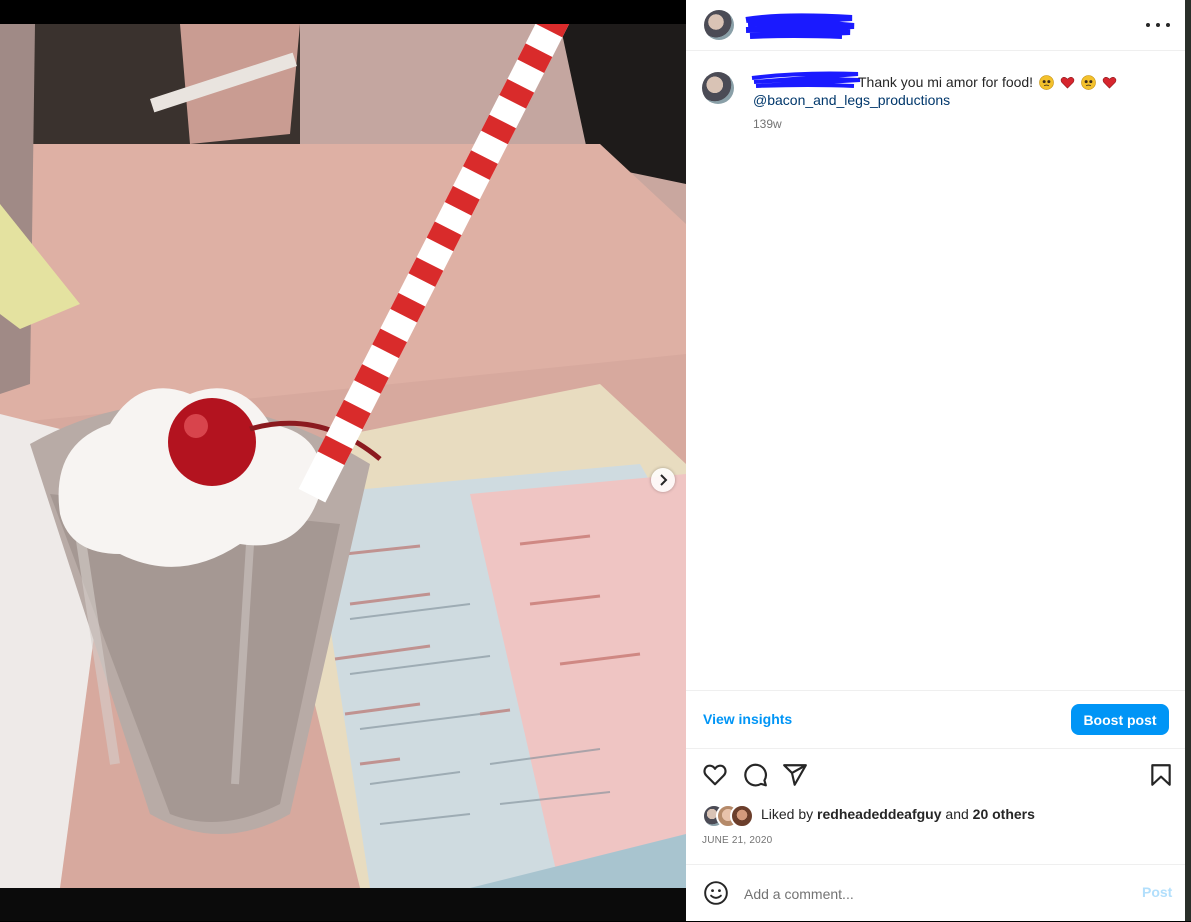 The height and width of the screenshot is (922, 1191). What do you see at coordinates (716, 893) in the screenshot?
I see `emoji-smile-icon` at bounding box center [716, 893].